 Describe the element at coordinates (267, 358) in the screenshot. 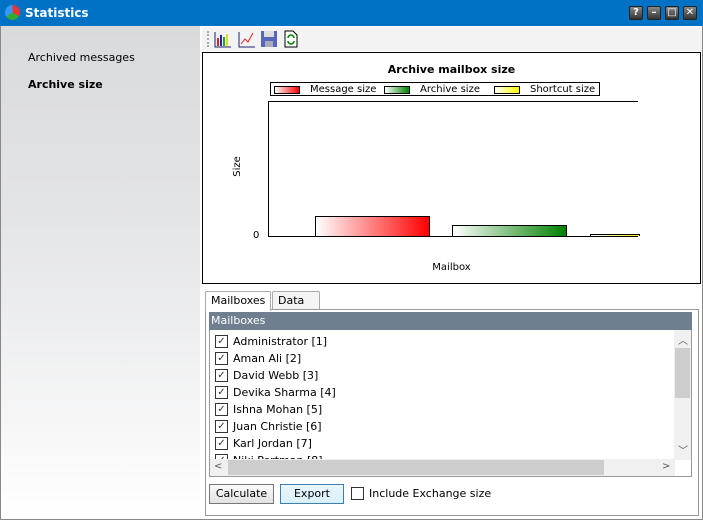

I see `mailbox-label: Aman Ali [2]` at that location.